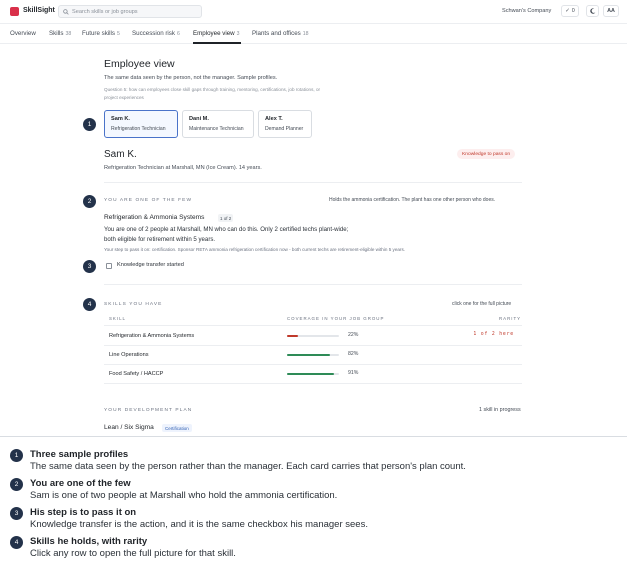 The image size is (627, 573). What do you see at coordinates (226, 218) in the screenshot?
I see `rare-skill-tag: 1 of 2` at bounding box center [226, 218].